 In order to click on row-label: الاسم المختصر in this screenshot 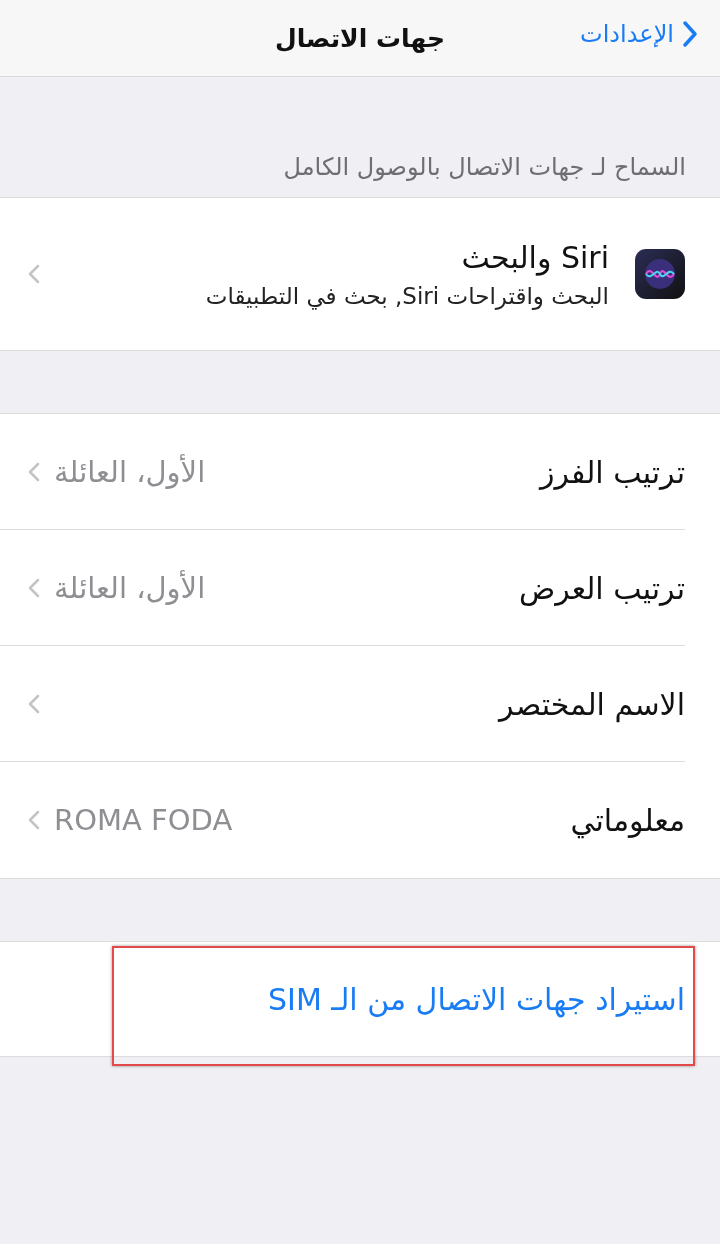, I will do `click(590, 704)`.